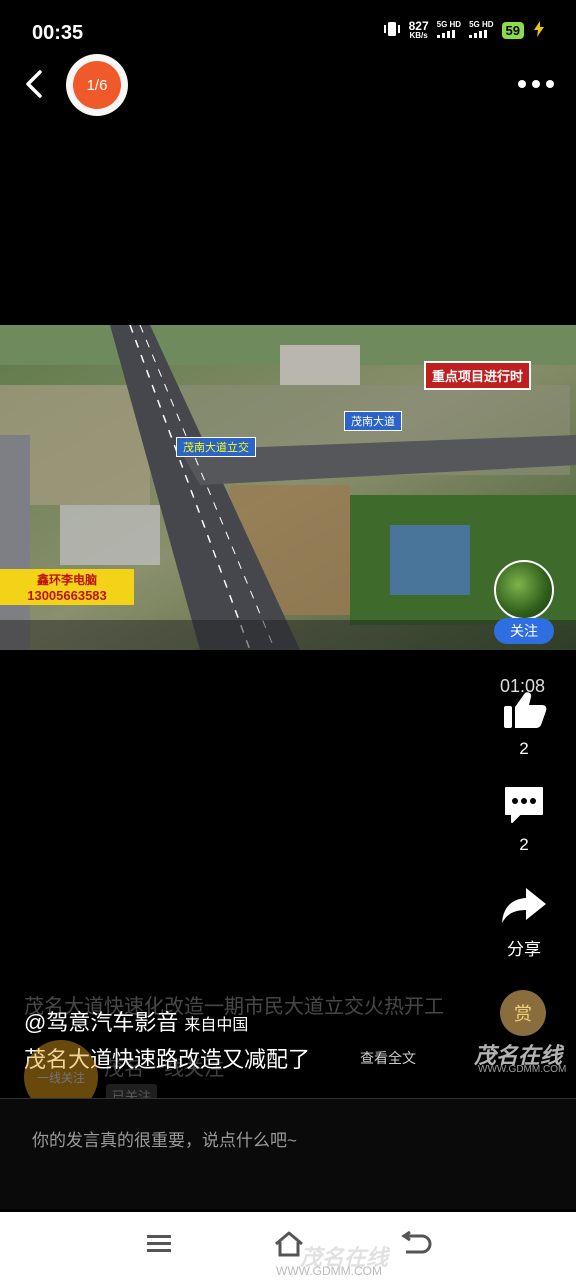 The image size is (576, 1280). I want to click on like-count: 2, so click(524, 748).